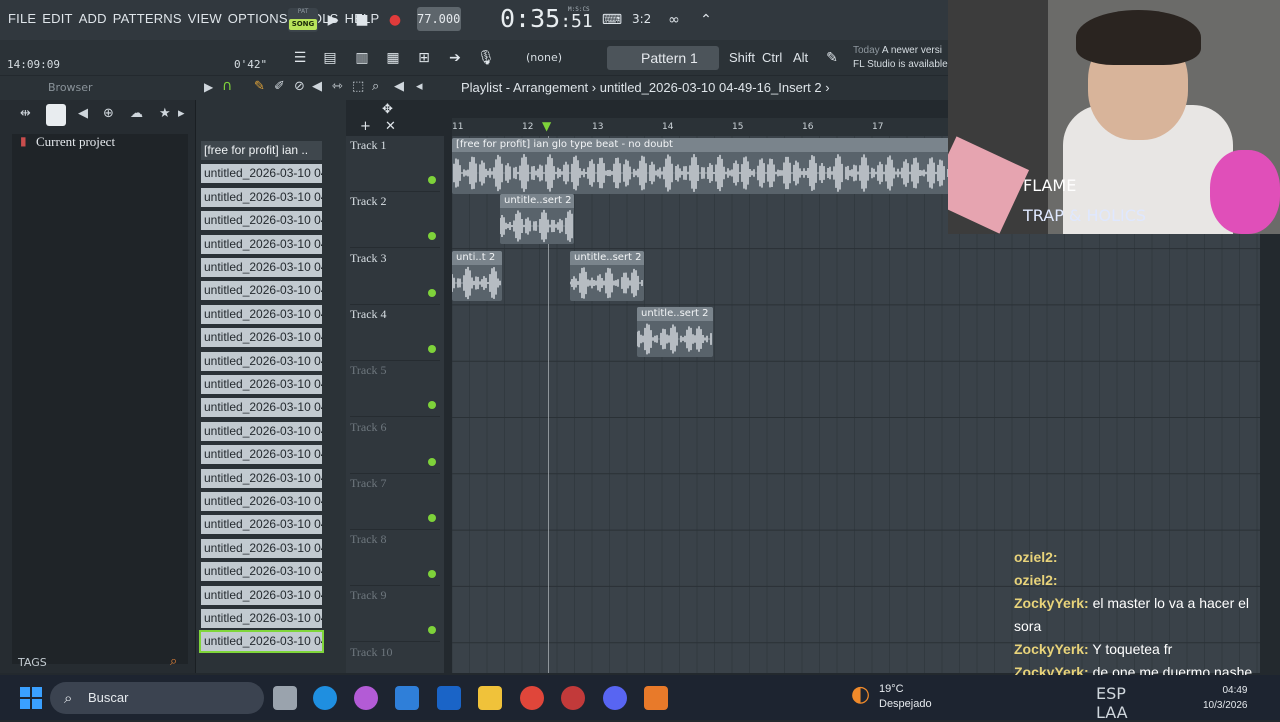 This screenshot has height=722, width=1280. I want to click on track-header: Track 9, so click(395, 614).